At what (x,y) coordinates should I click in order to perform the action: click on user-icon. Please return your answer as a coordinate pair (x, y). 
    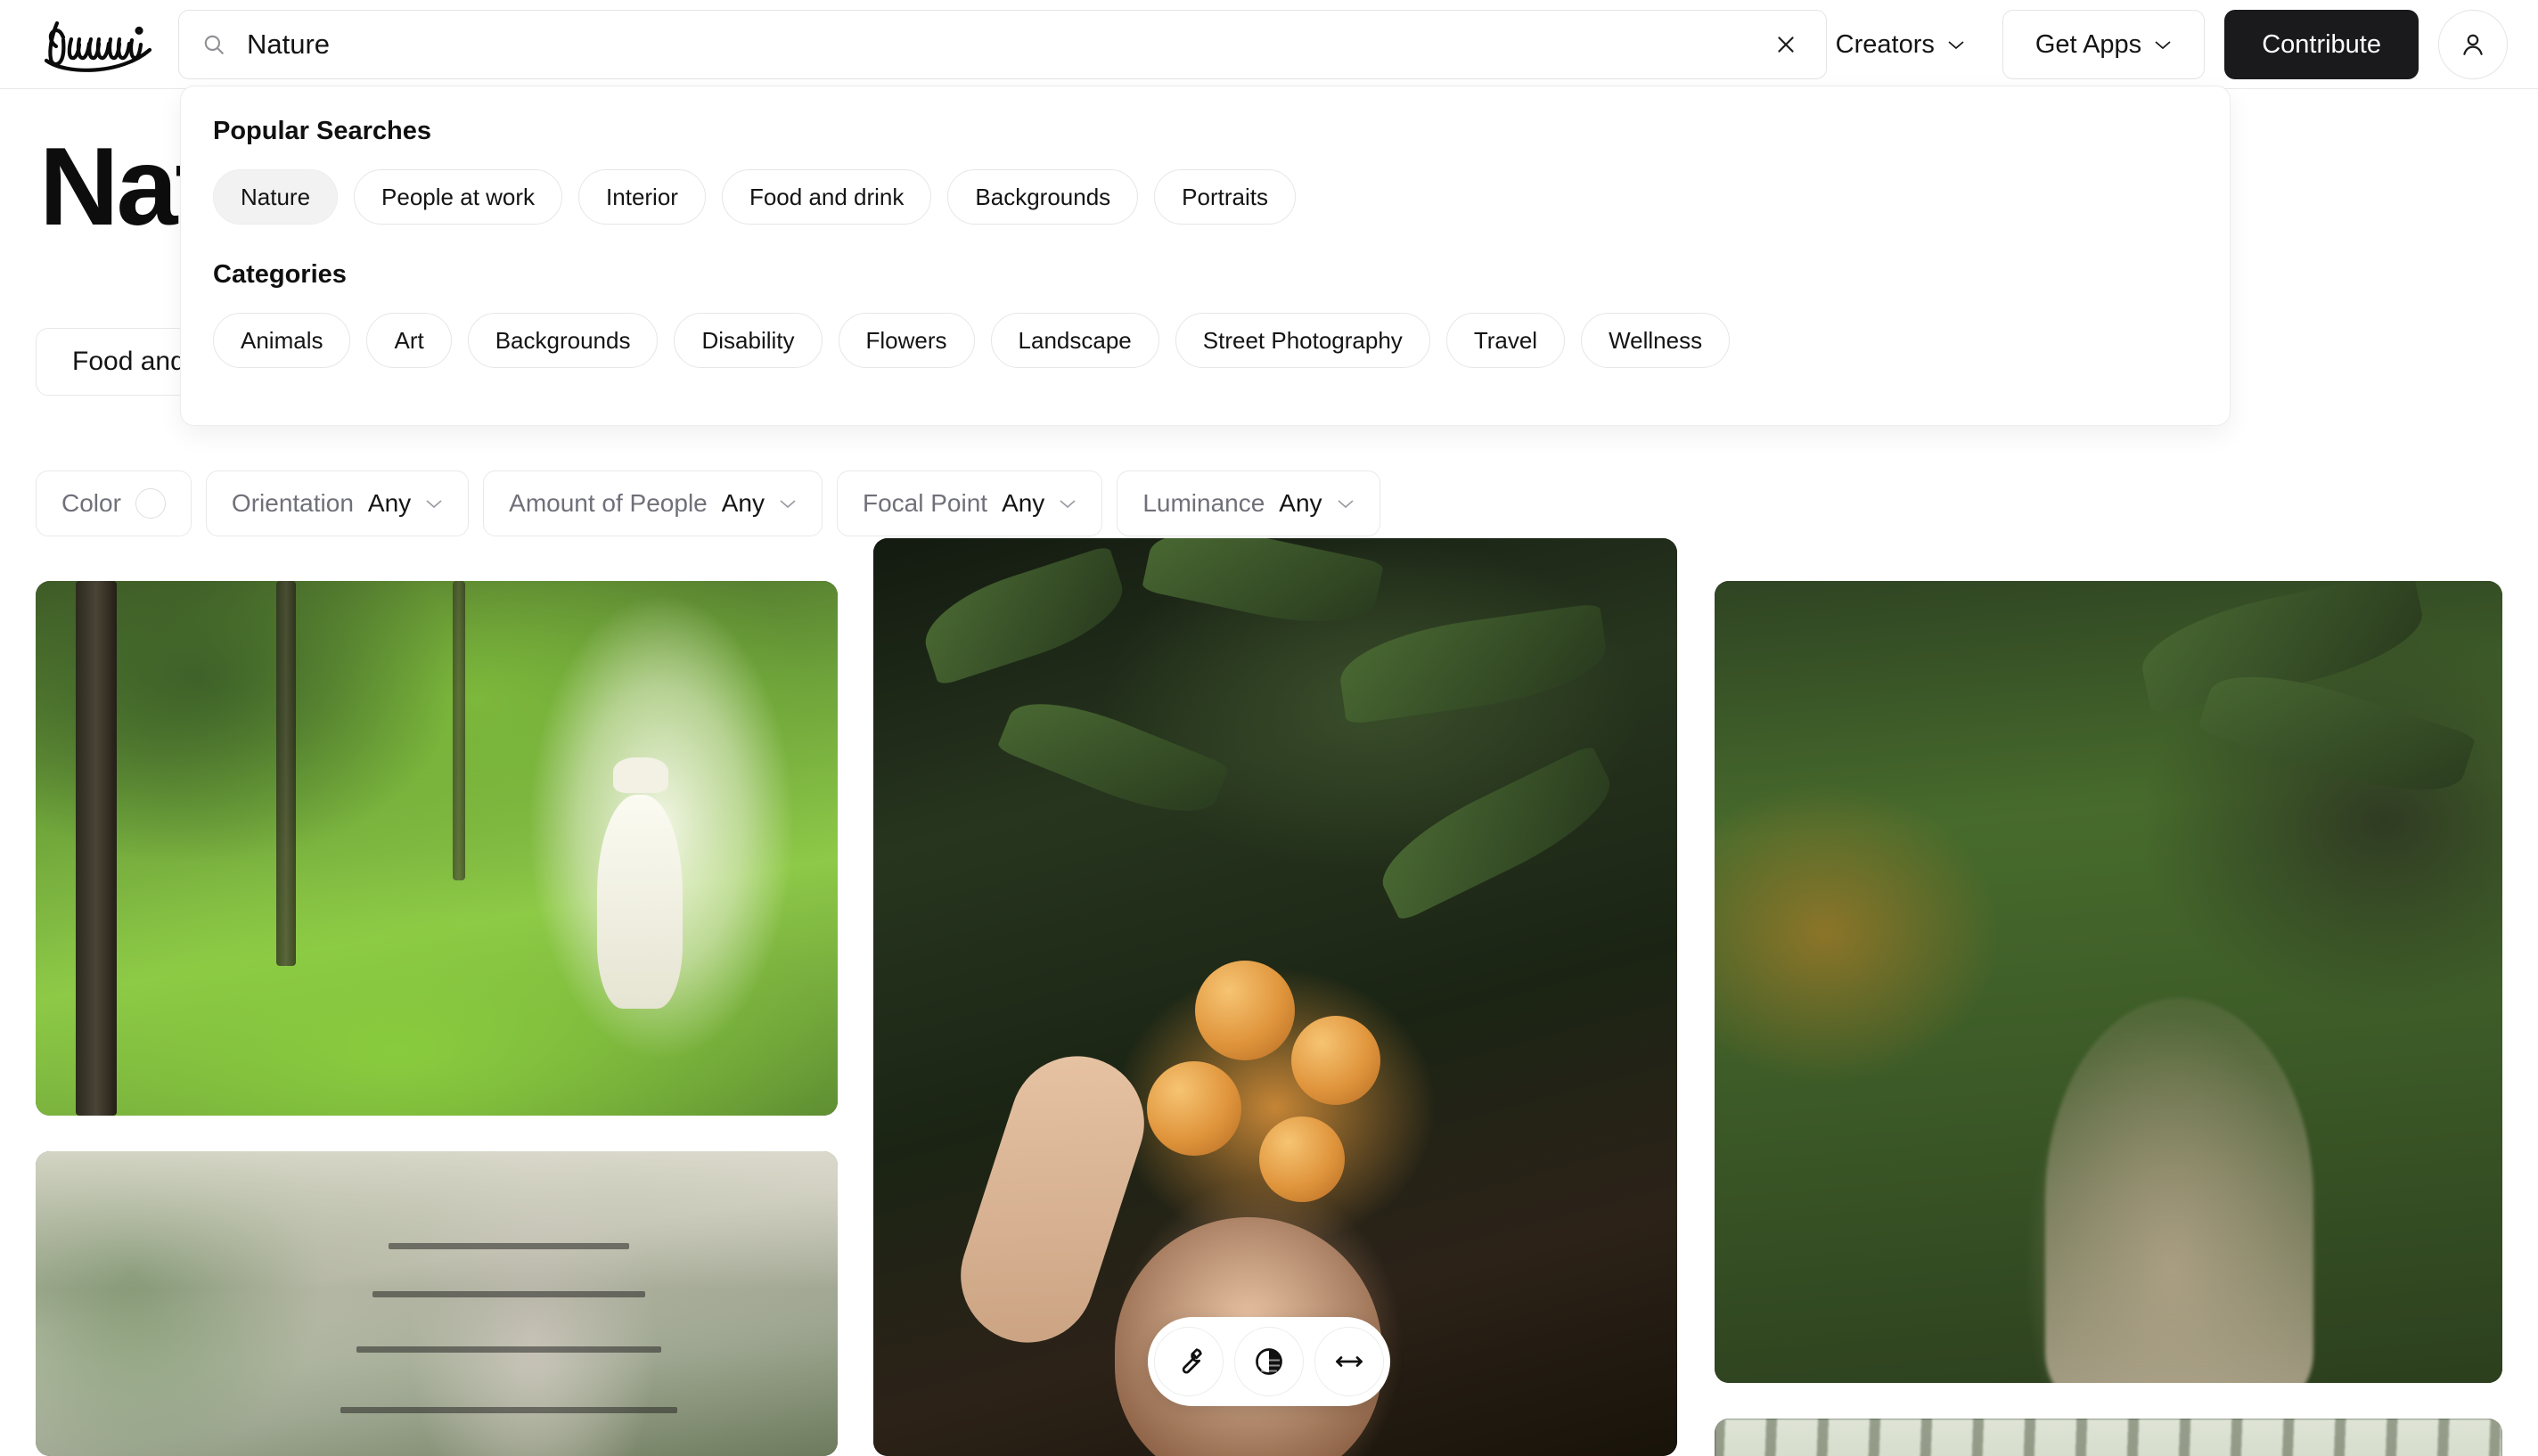
    Looking at the image, I should click on (2473, 45).